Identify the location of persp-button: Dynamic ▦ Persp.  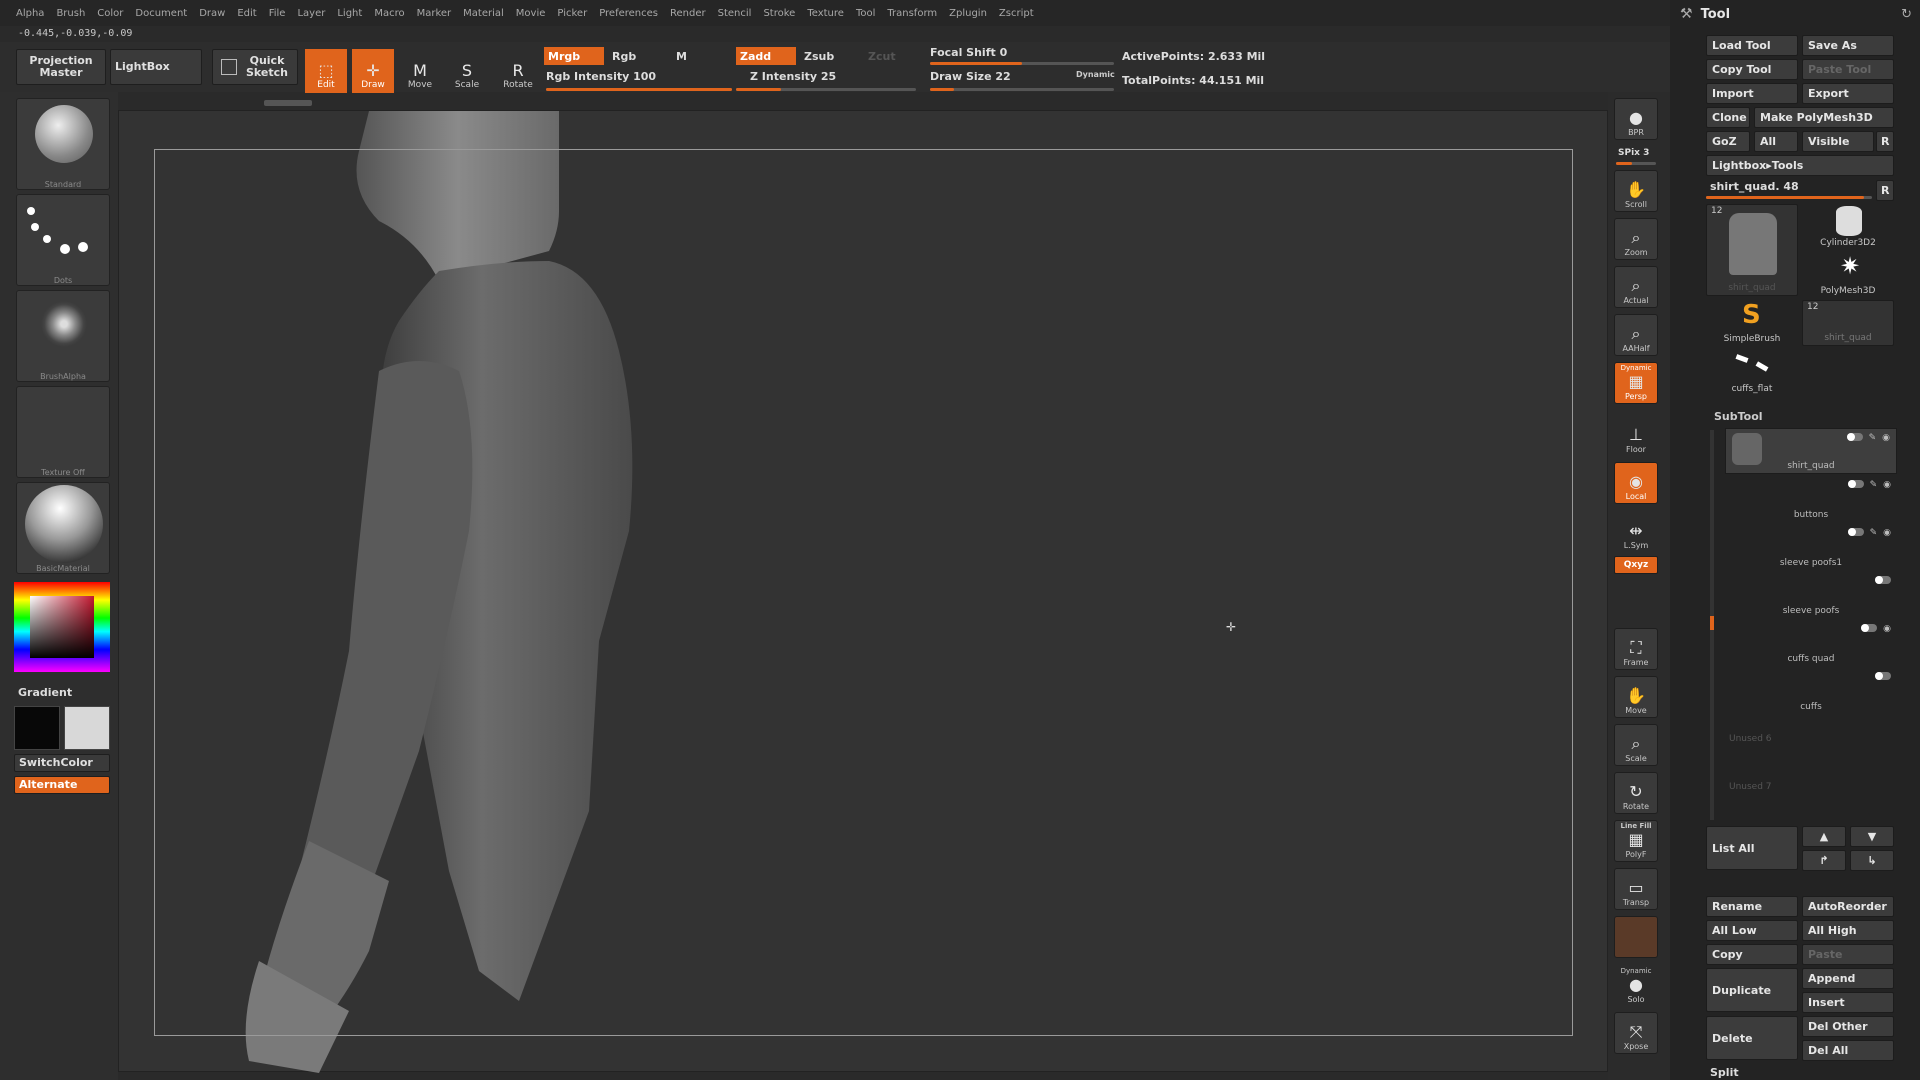
(1636, 383).